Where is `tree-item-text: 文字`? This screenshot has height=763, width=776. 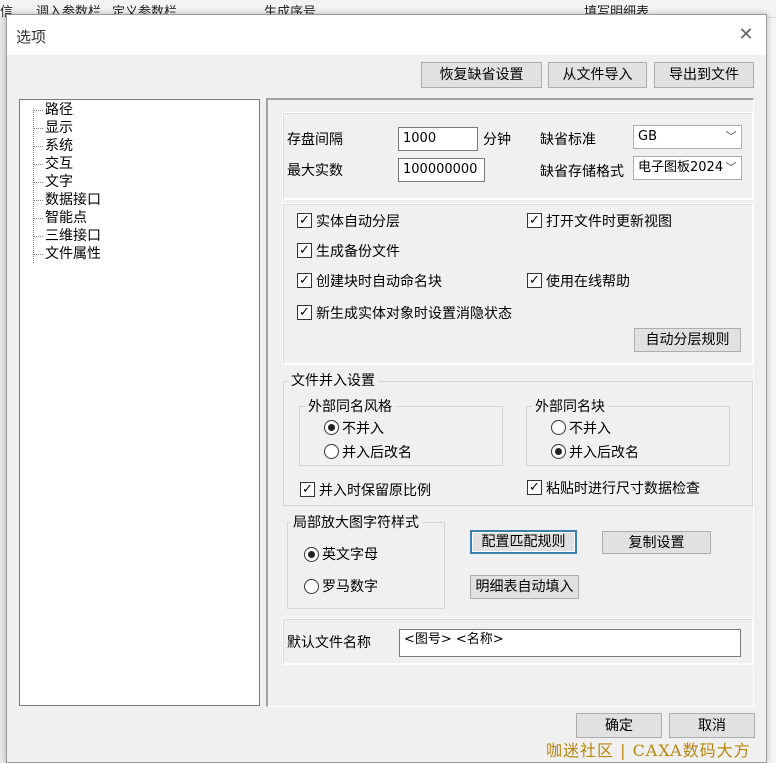 tree-item-text: 文字 is located at coordinates (53, 182).